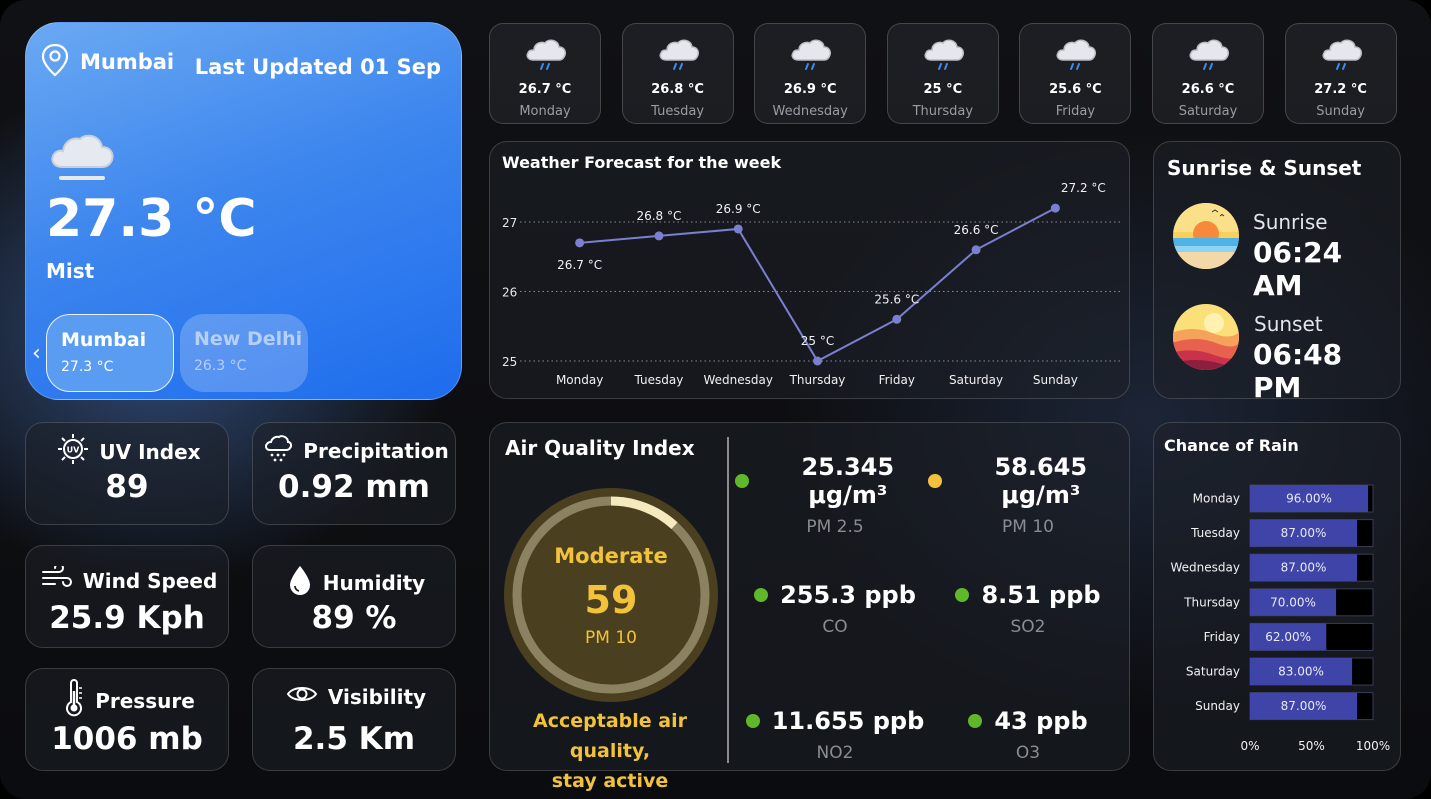 This screenshot has height=799, width=1431. Describe the element at coordinates (835, 527) in the screenshot. I see `pollutant-name: PM 2.5` at that location.